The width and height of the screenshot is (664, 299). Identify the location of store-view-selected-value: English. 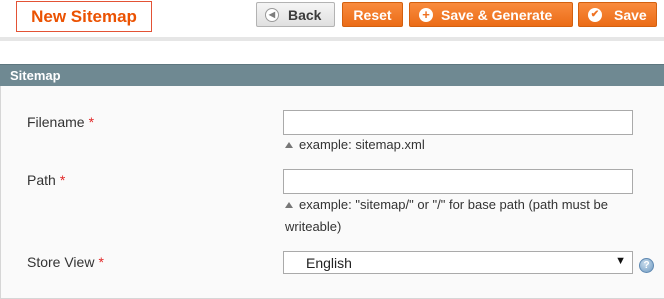
(329, 262).